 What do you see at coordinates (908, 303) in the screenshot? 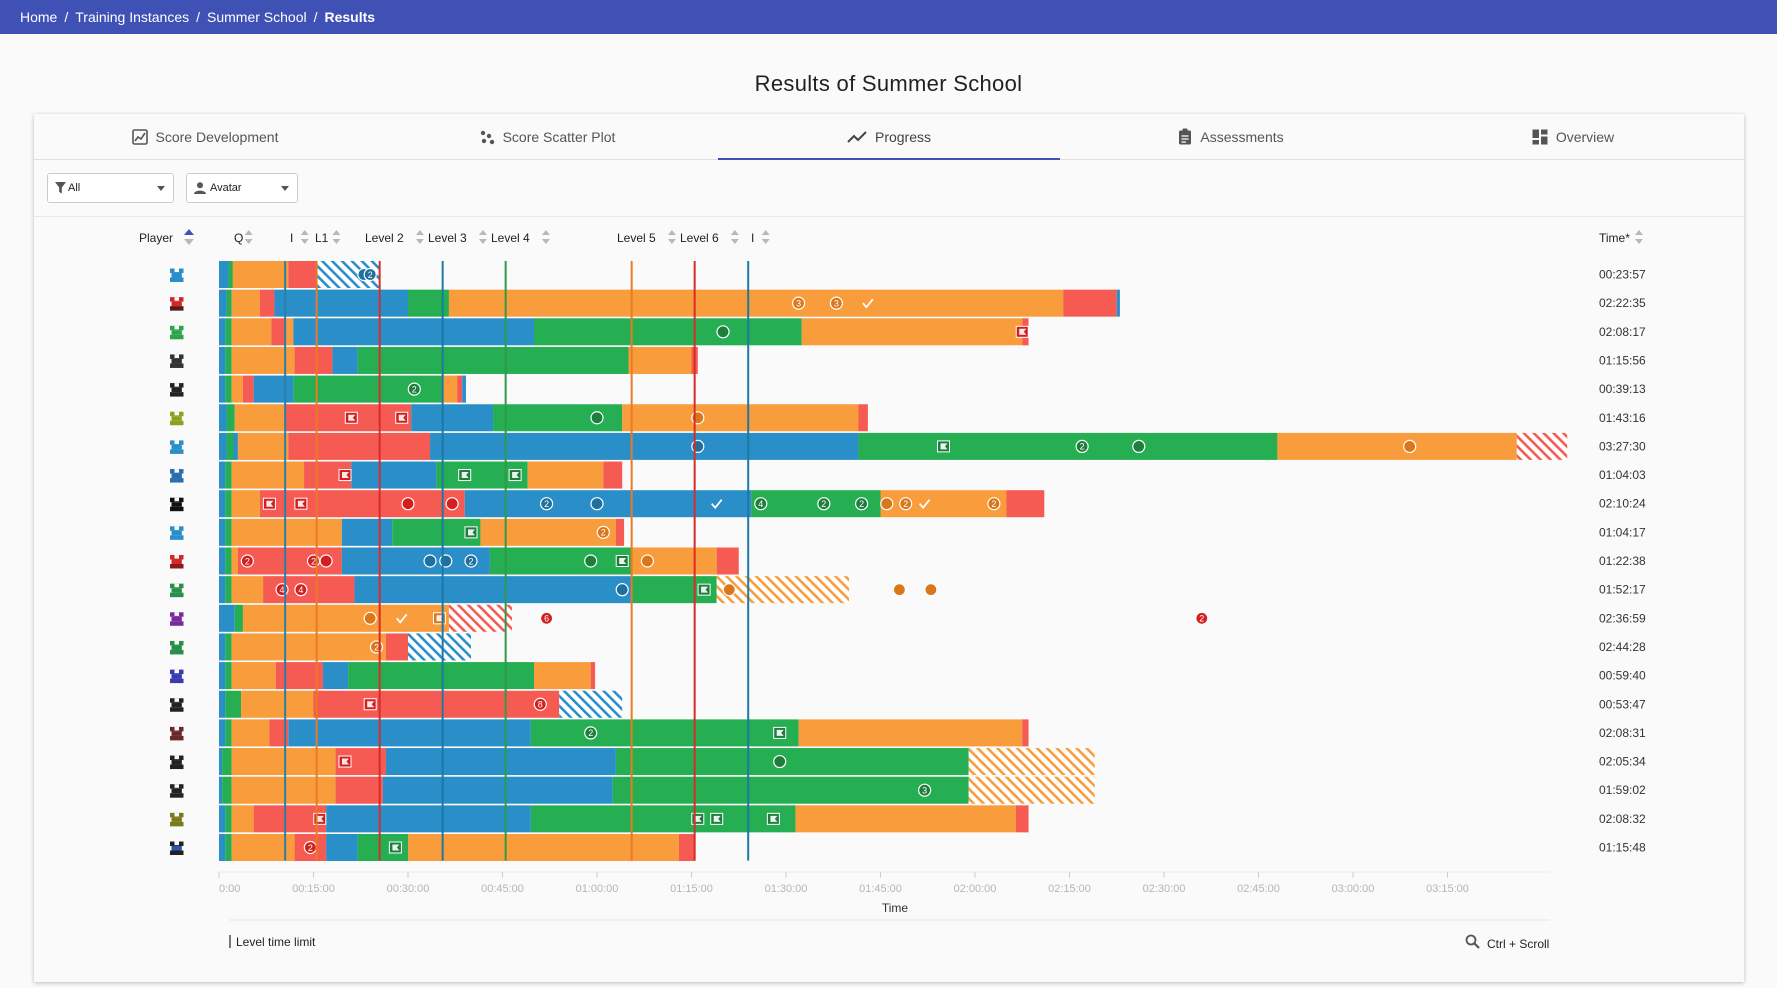
I see `player-row: 3 3 02:22:35` at bounding box center [908, 303].